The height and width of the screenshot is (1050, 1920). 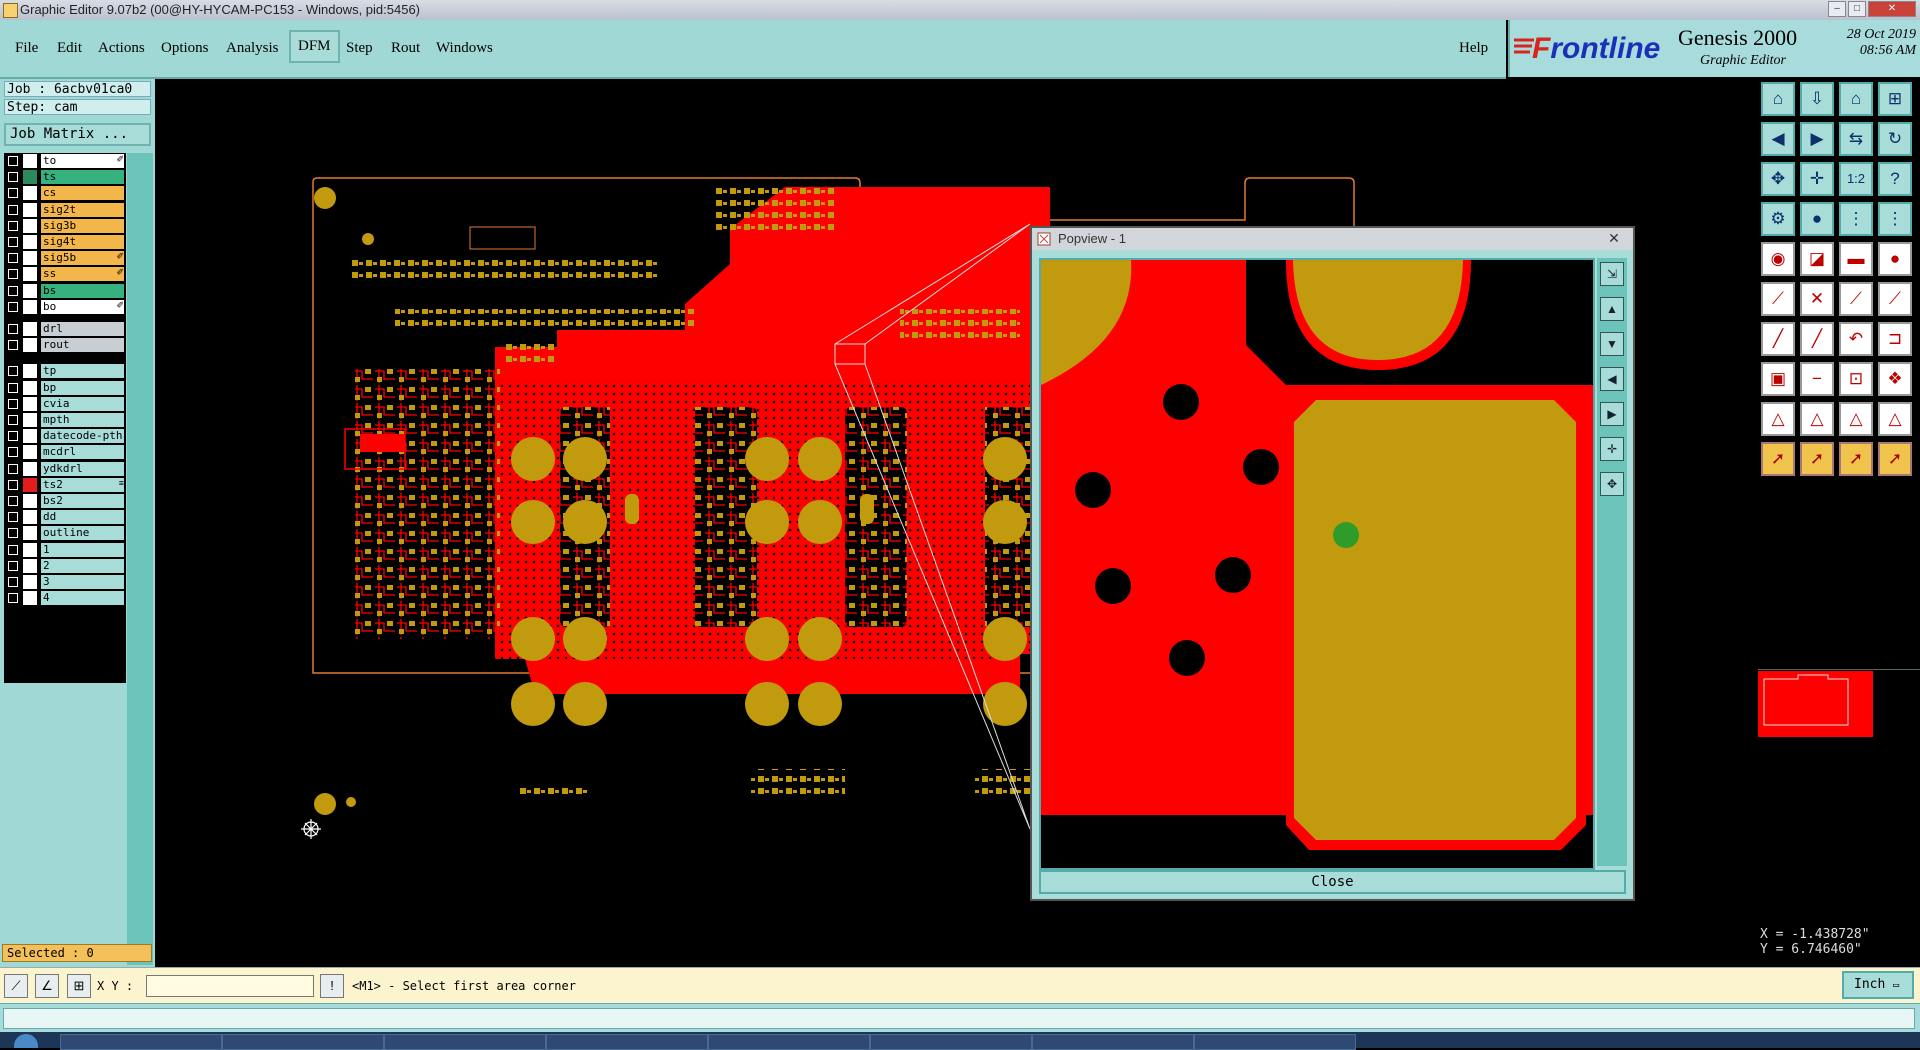 I want to click on layer-row: dd, so click(x=65, y=517).